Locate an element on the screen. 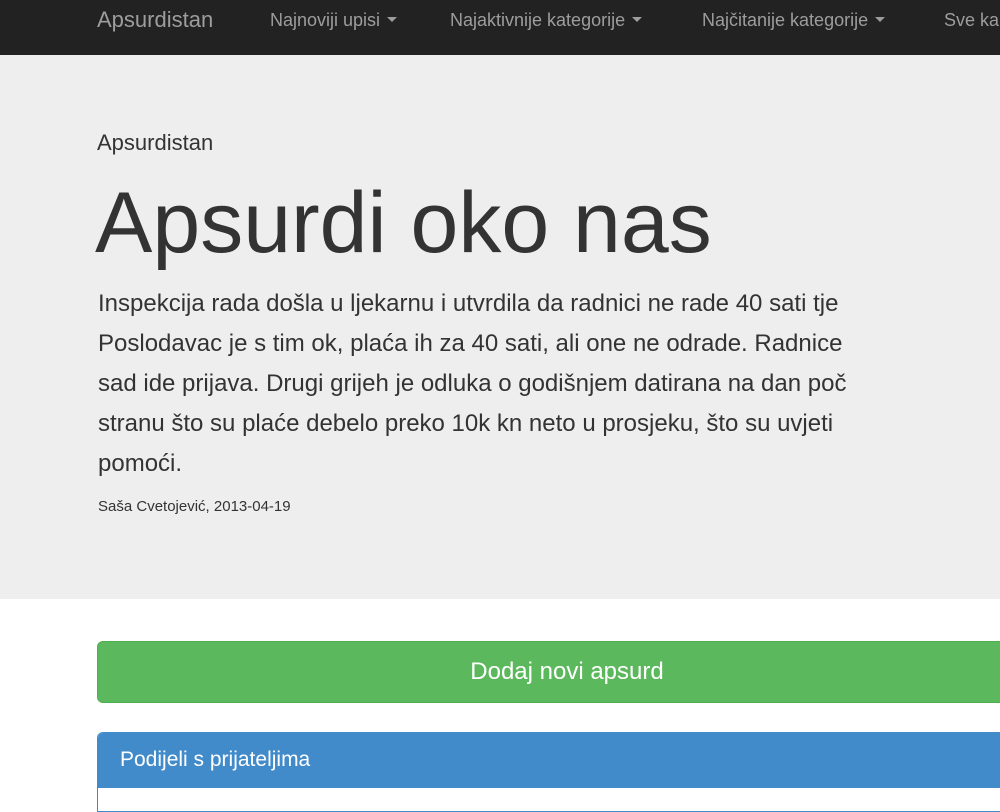 The image size is (1000, 812). nav-item-label: Sve ka is located at coordinates (972, 20).